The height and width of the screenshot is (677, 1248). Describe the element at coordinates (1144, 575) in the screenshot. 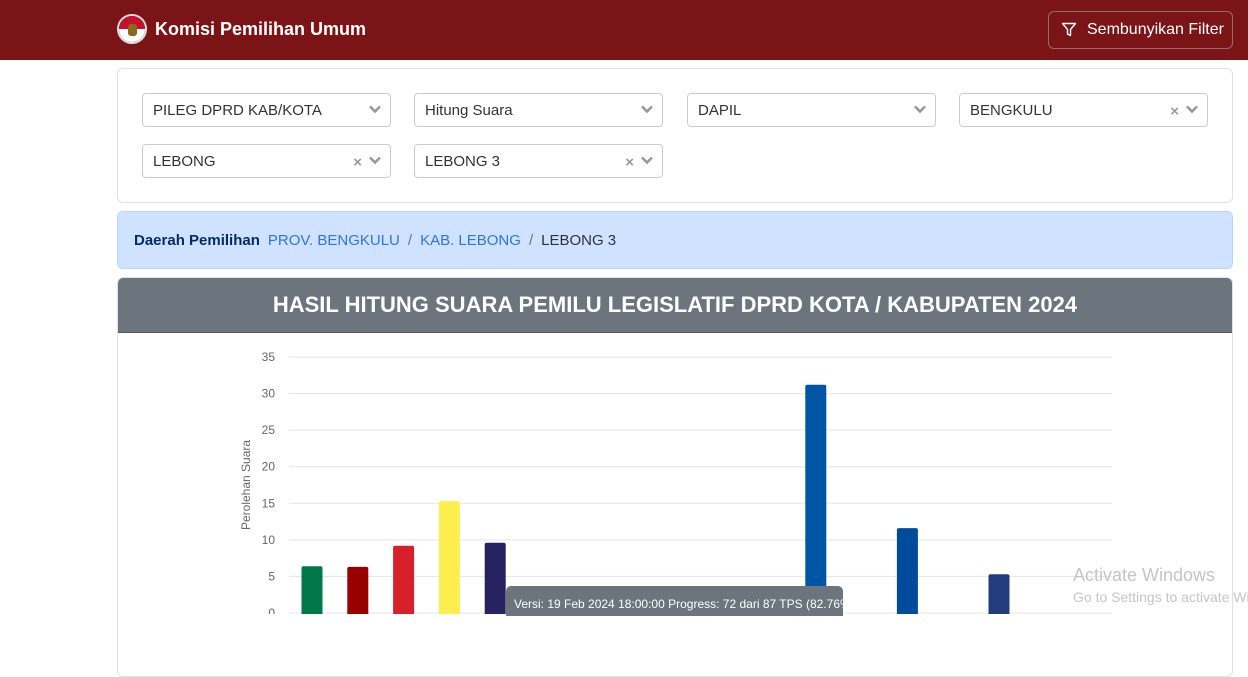

I see `watermark-title: Activate Windows` at that location.